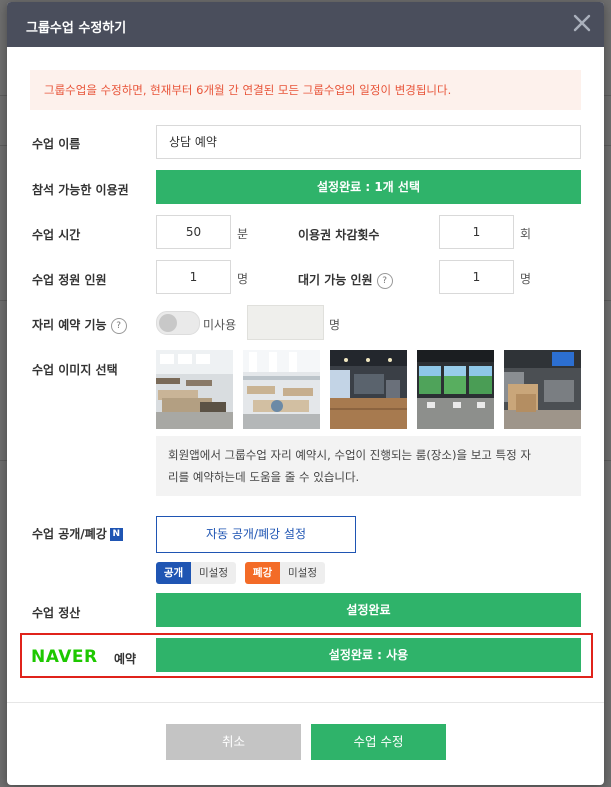 The height and width of the screenshot is (787, 611). I want to click on open-close-label-row: 수업 공개/폐강 N, so click(77, 533).